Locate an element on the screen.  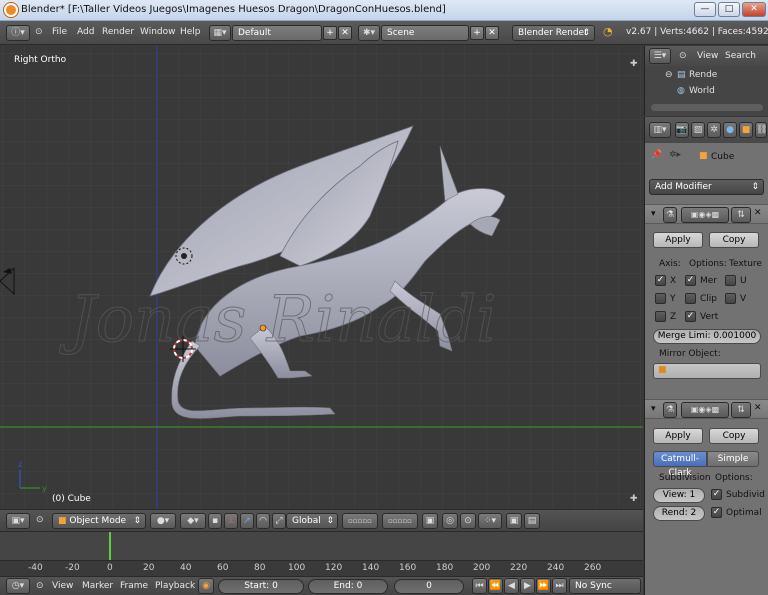
end-frame-field: End: 0 is located at coordinates (348, 586).